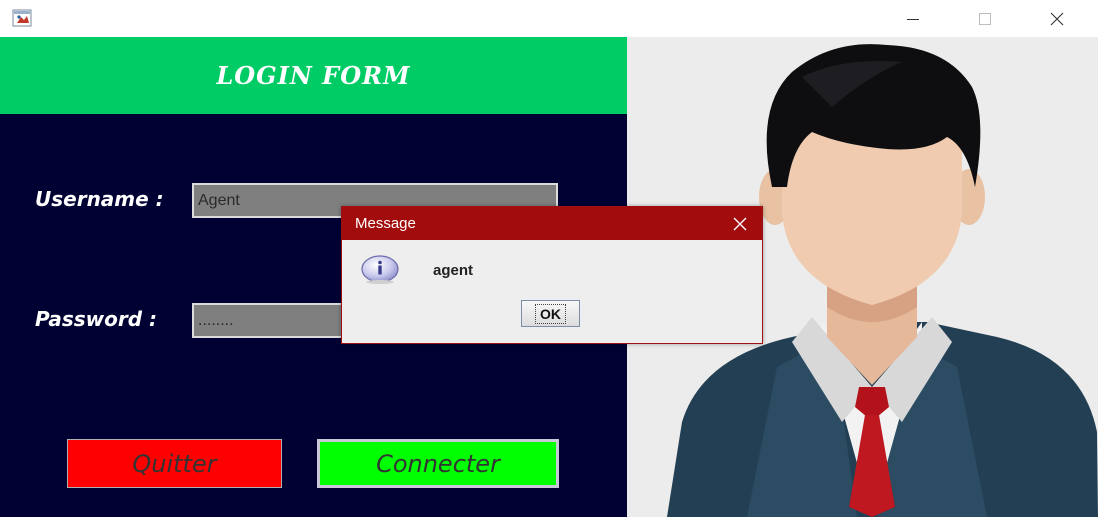  I want to click on maximize-icon, so click(985, 18).